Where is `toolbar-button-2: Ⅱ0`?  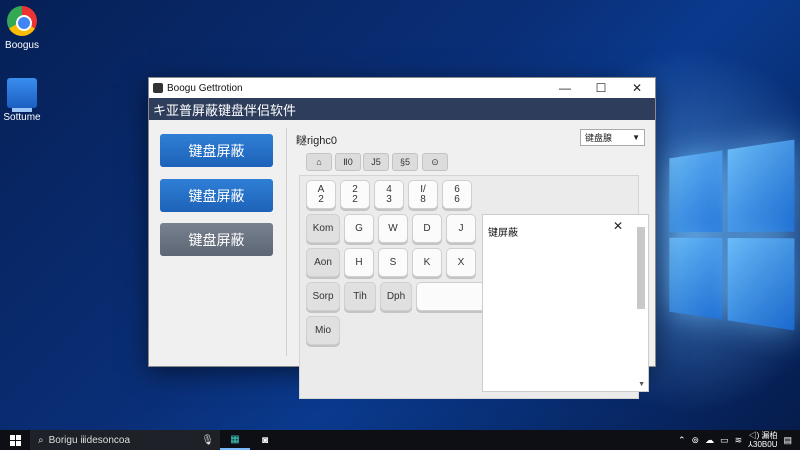
toolbar-button-2: Ⅱ0 is located at coordinates (348, 162).